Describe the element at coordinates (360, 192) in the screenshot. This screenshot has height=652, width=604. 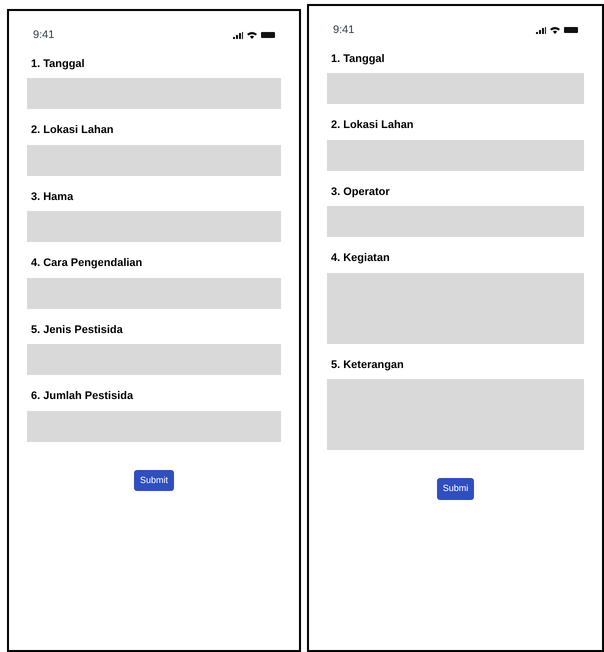
I see `field-label: 3. Operator` at that location.